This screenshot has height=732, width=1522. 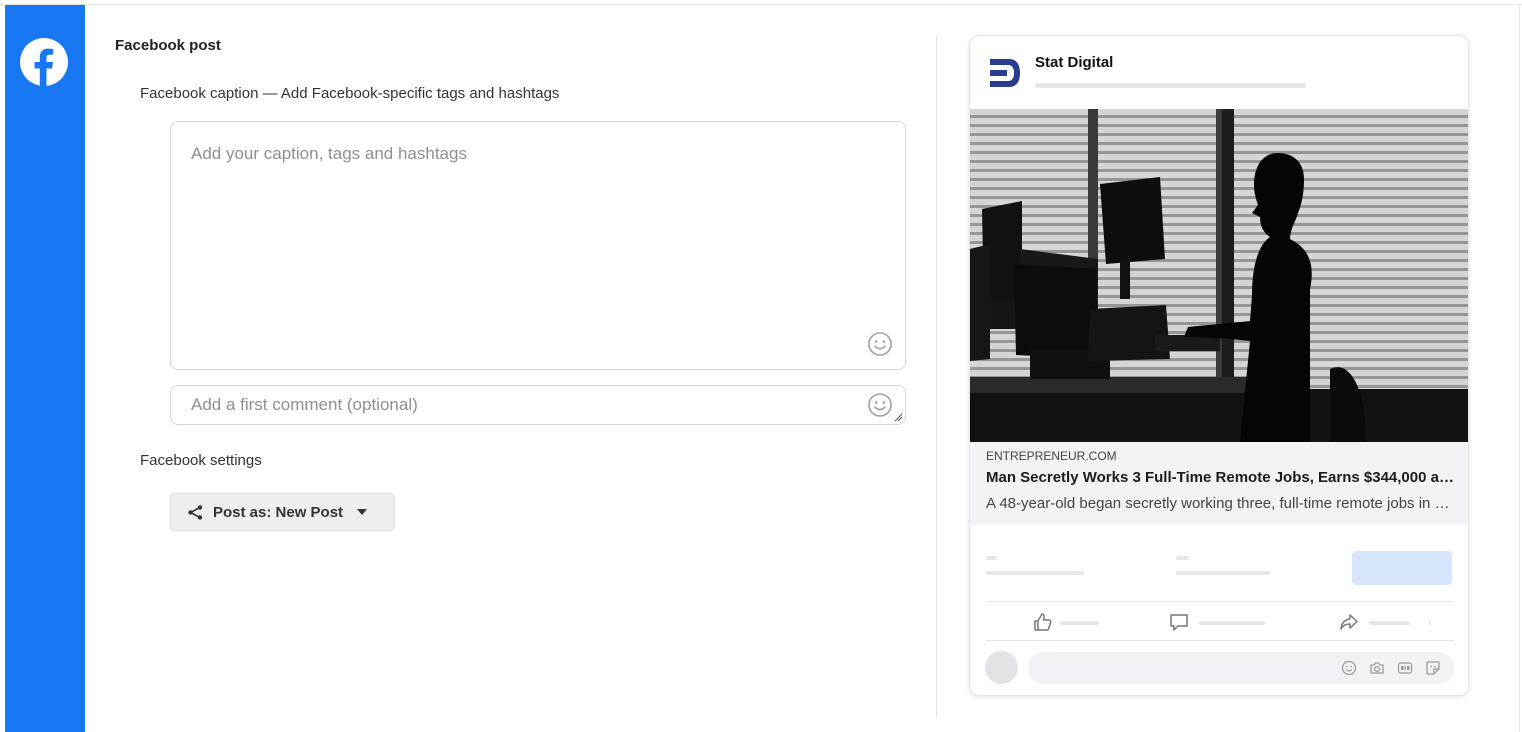 I want to click on avatar, so click(x=1001, y=667).